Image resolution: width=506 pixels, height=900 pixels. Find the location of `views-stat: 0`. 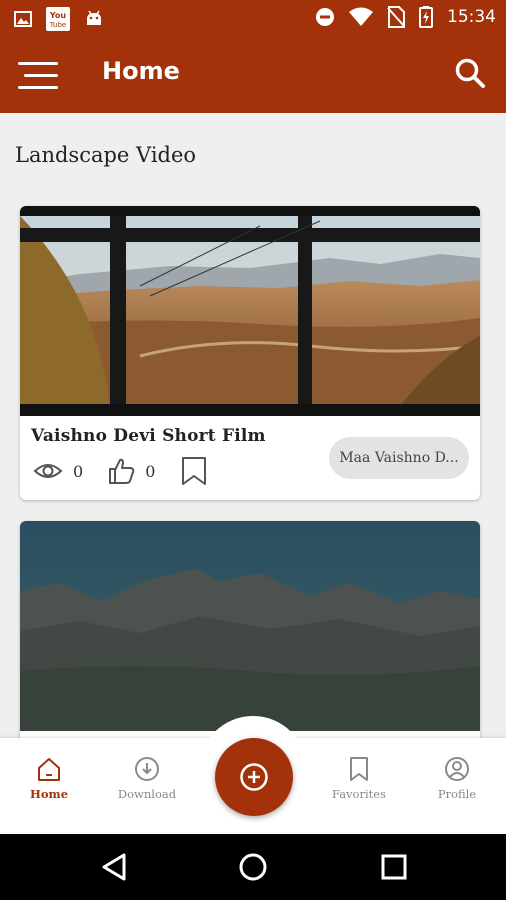

views-stat: 0 is located at coordinates (58, 471).